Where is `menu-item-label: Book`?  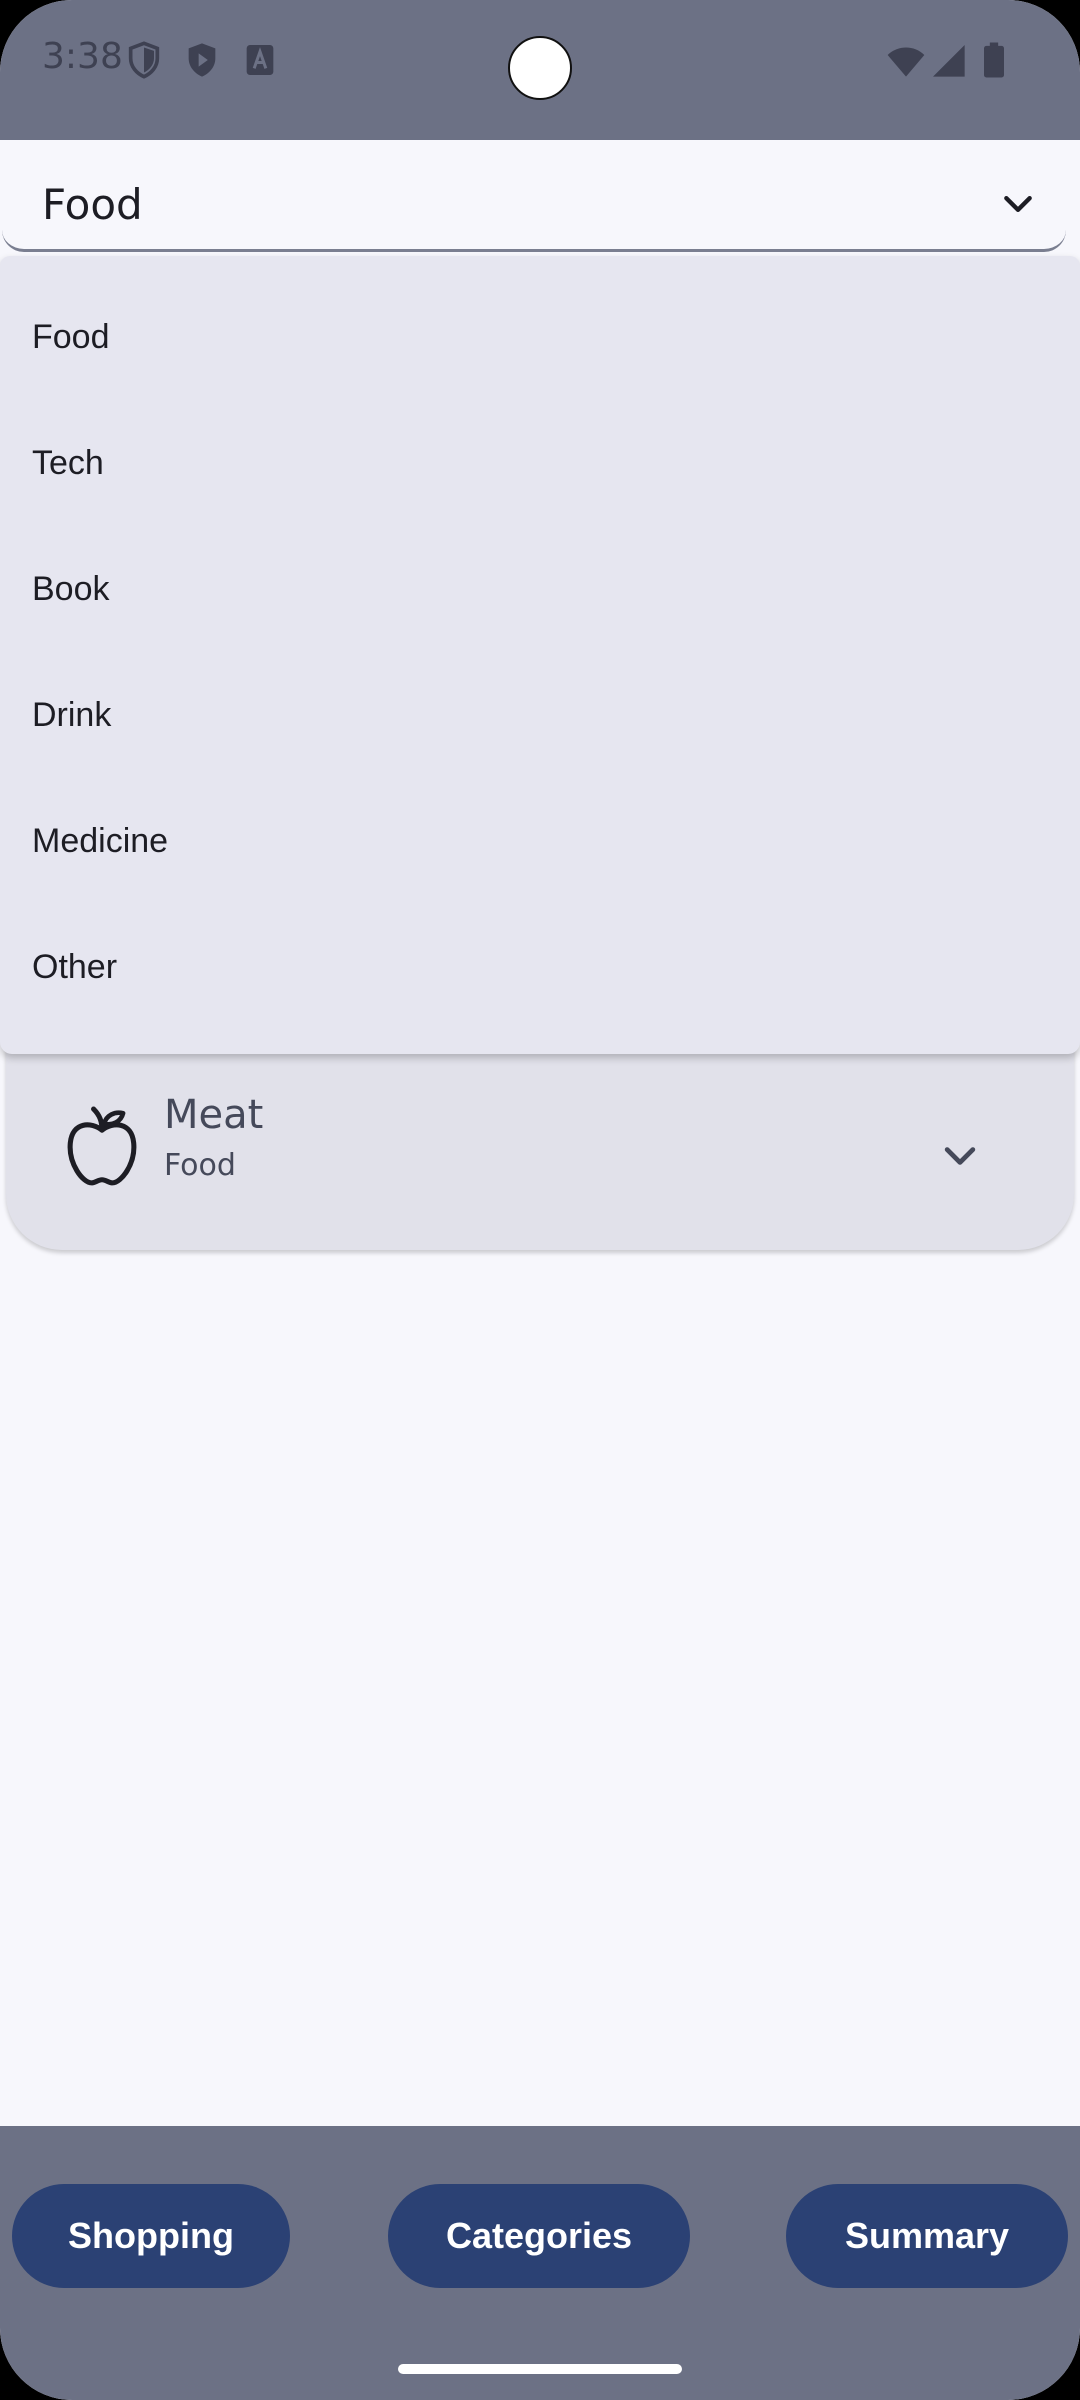 menu-item-label: Book is located at coordinates (71, 589).